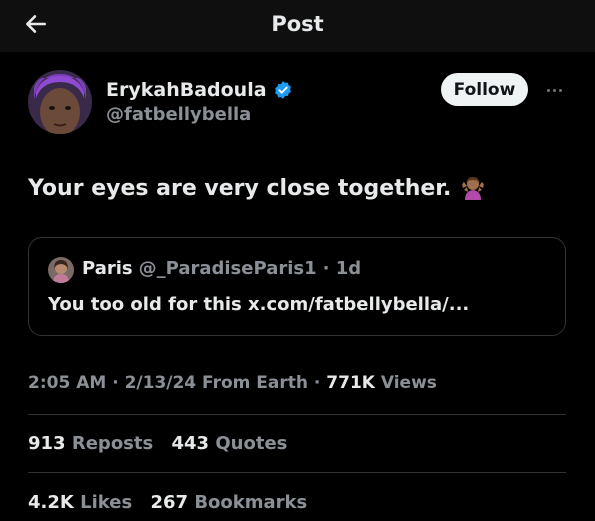 This screenshot has width=595, height=521. Describe the element at coordinates (409, 383) in the screenshot. I see `views-label: Views` at that location.